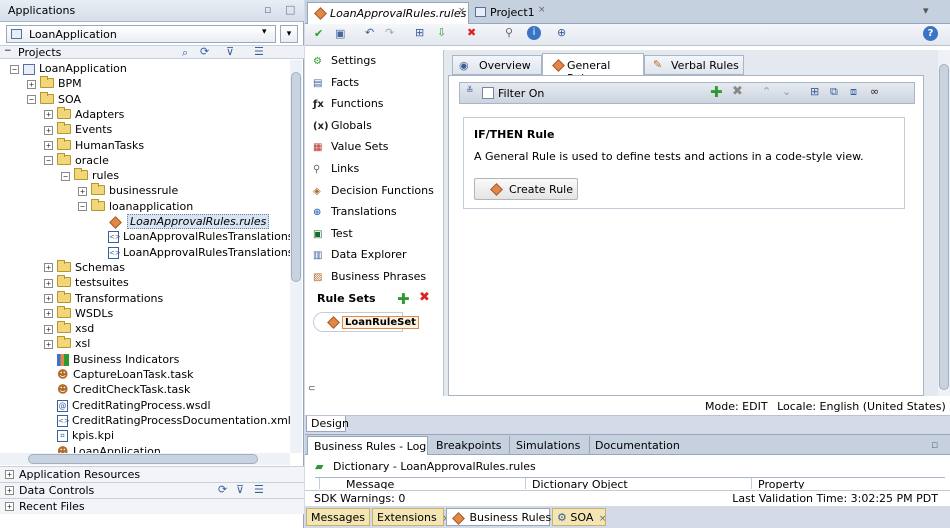 The width and height of the screenshot is (950, 528). Describe the element at coordinates (389, 32) in the screenshot. I see `redo-icon: ↷` at that location.